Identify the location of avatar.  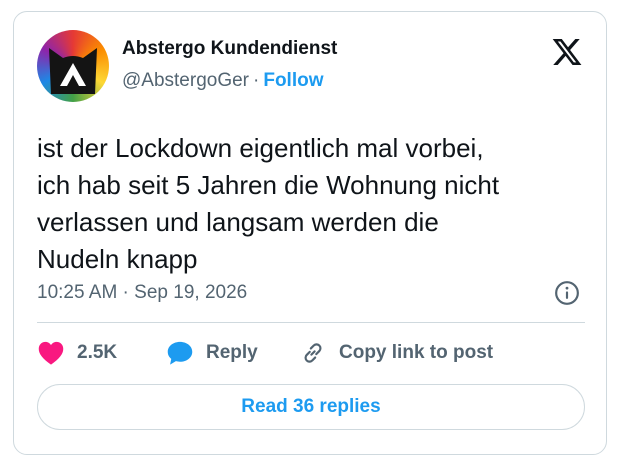
(73, 66).